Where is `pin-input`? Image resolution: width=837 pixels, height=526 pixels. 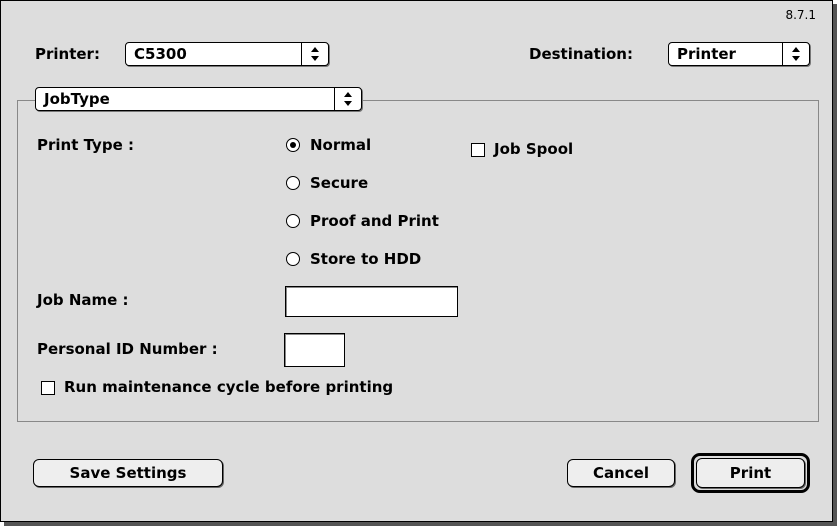
pin-input is located at coordinates (314, 350).